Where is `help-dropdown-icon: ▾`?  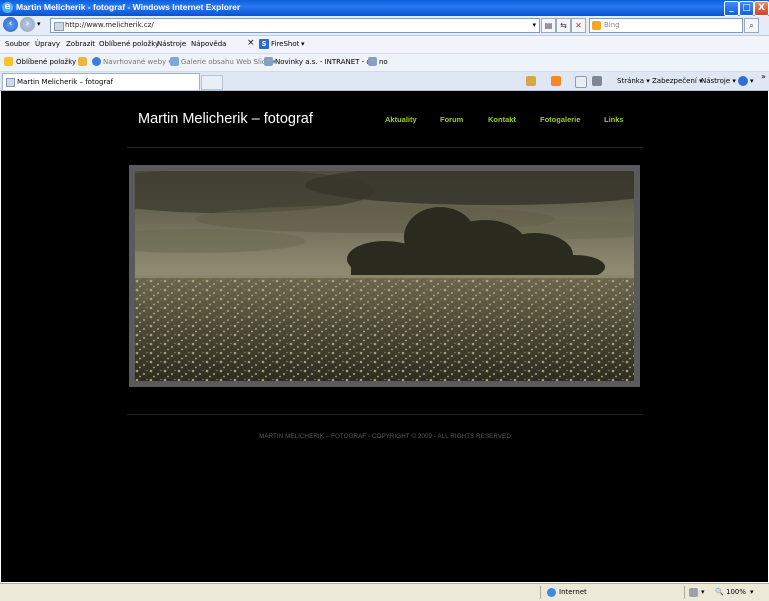 help-dropdown-icon: ▾ is located at coordinates (752, 81).